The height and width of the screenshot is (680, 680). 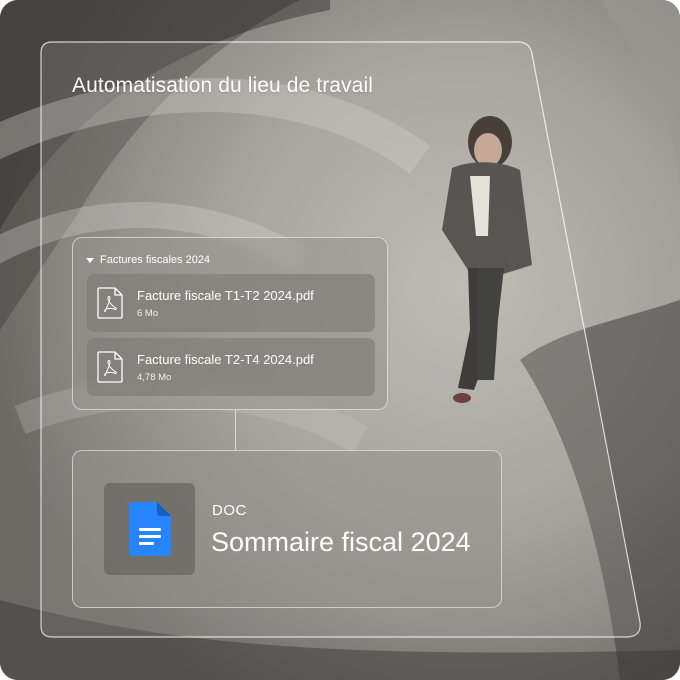 I want to click on folder-header: Factures fiscales 2024, so click(x=148, y=260).